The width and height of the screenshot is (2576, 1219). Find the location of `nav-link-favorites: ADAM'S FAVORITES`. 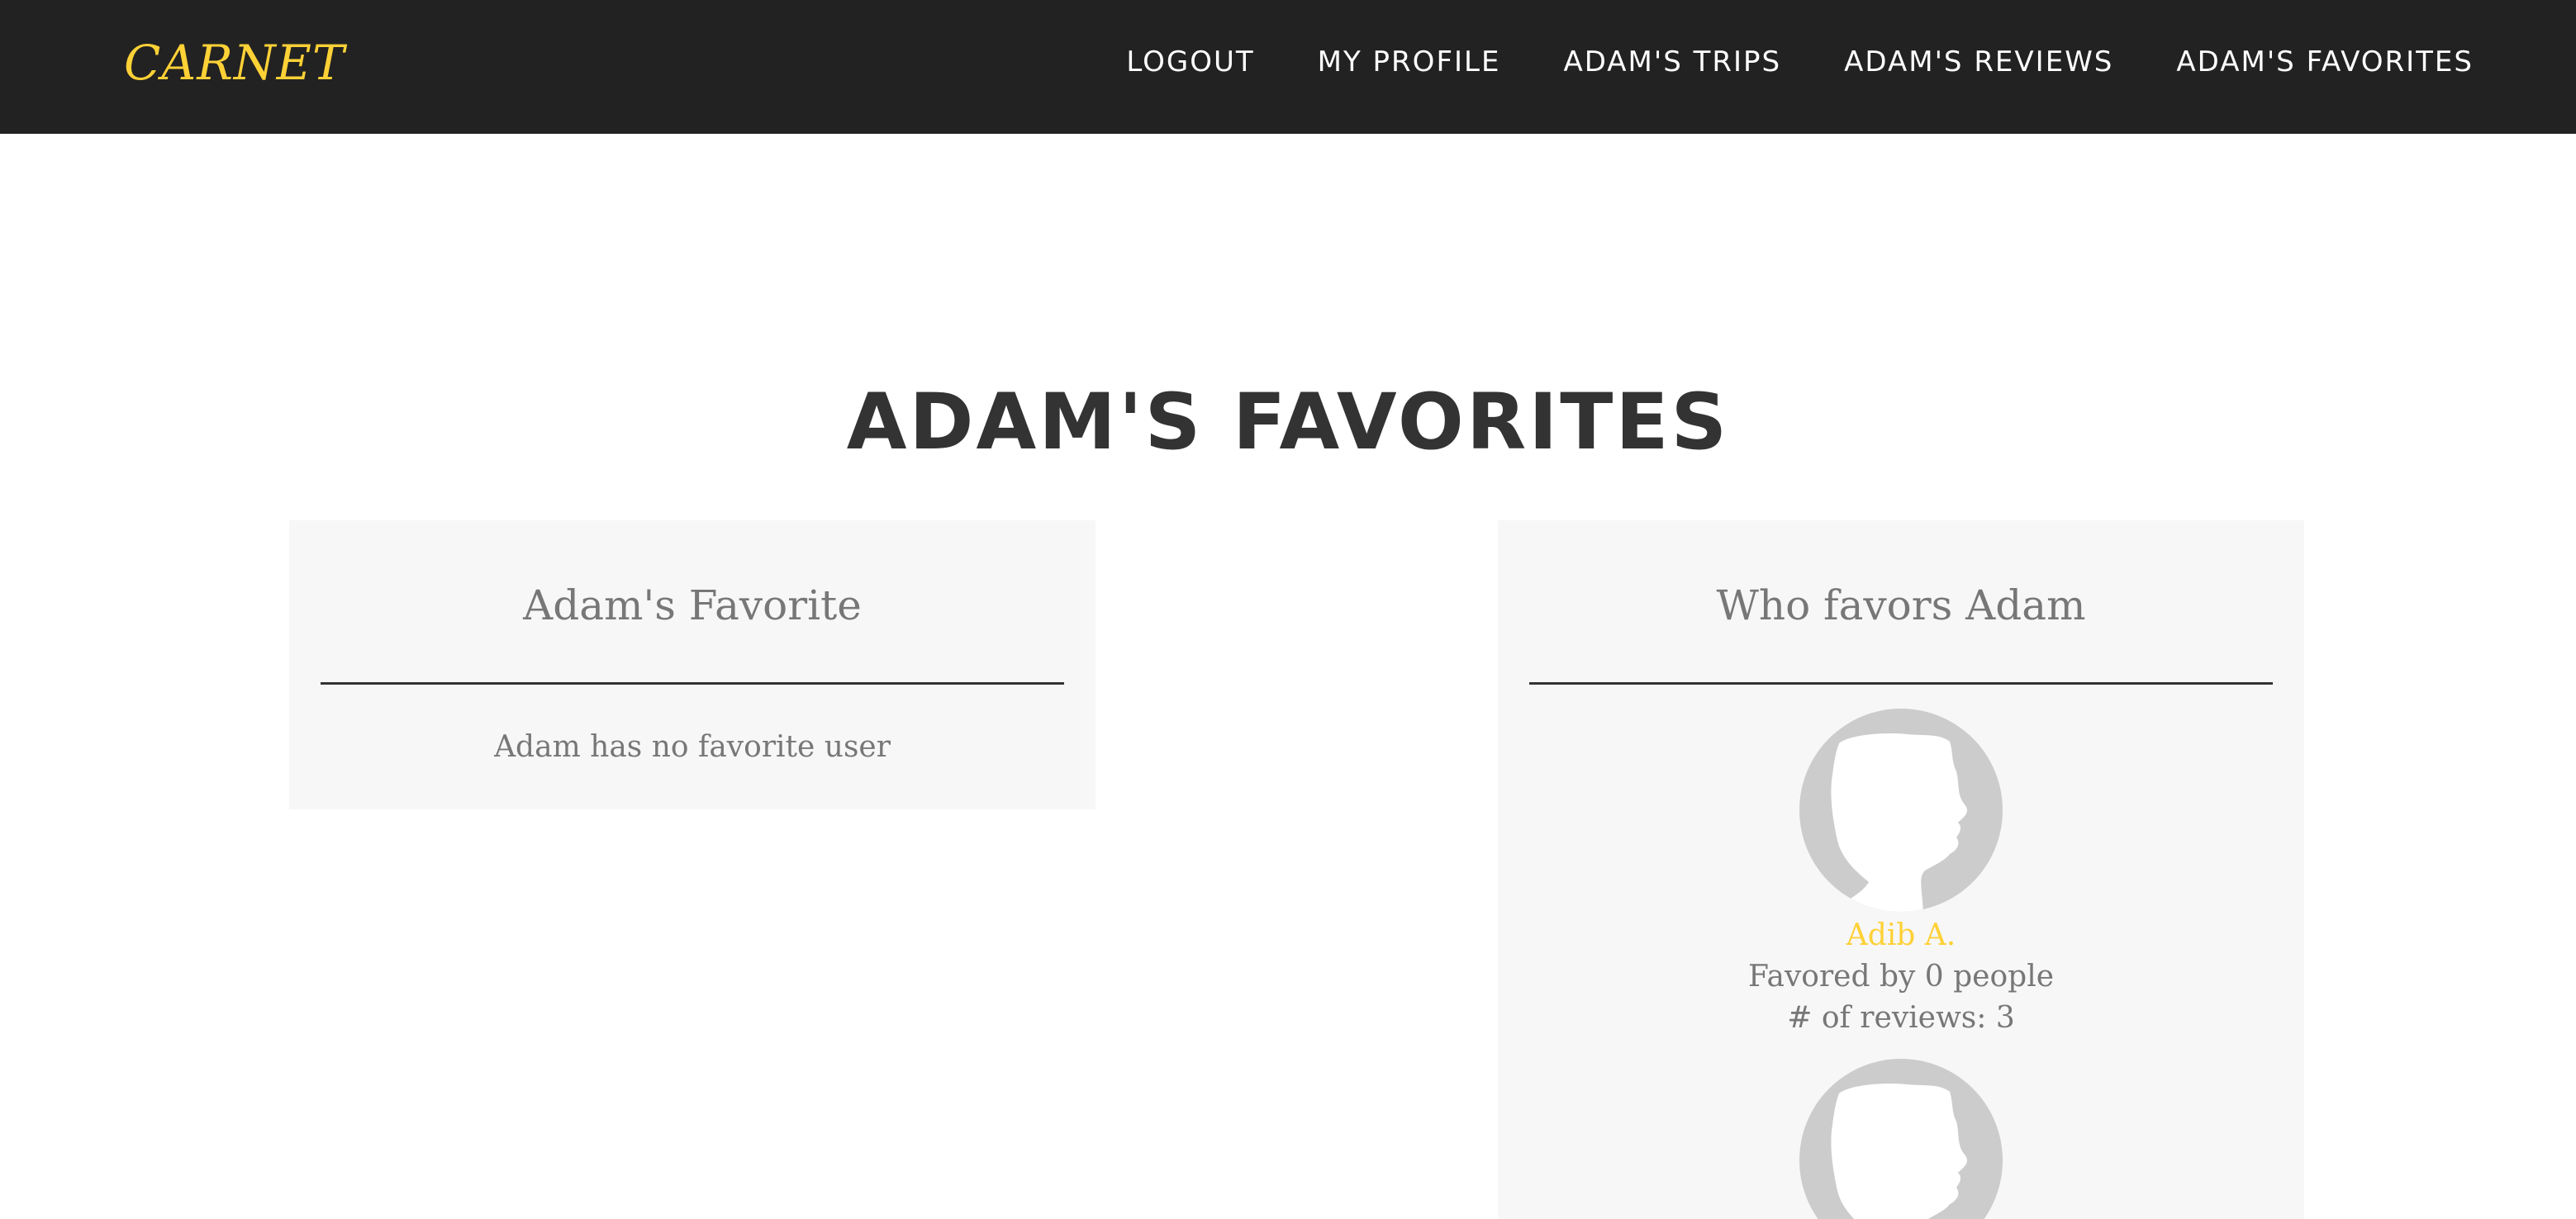

nav-link-favorites: ADAM'S FAVORITES is located at coordinates (2325, 62).